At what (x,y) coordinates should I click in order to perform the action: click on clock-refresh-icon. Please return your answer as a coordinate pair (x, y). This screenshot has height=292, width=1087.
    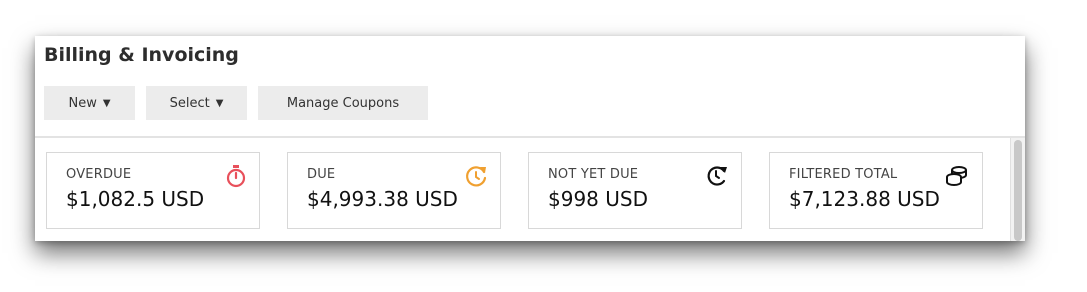
    Looking at the image, I should click on (476, 176).